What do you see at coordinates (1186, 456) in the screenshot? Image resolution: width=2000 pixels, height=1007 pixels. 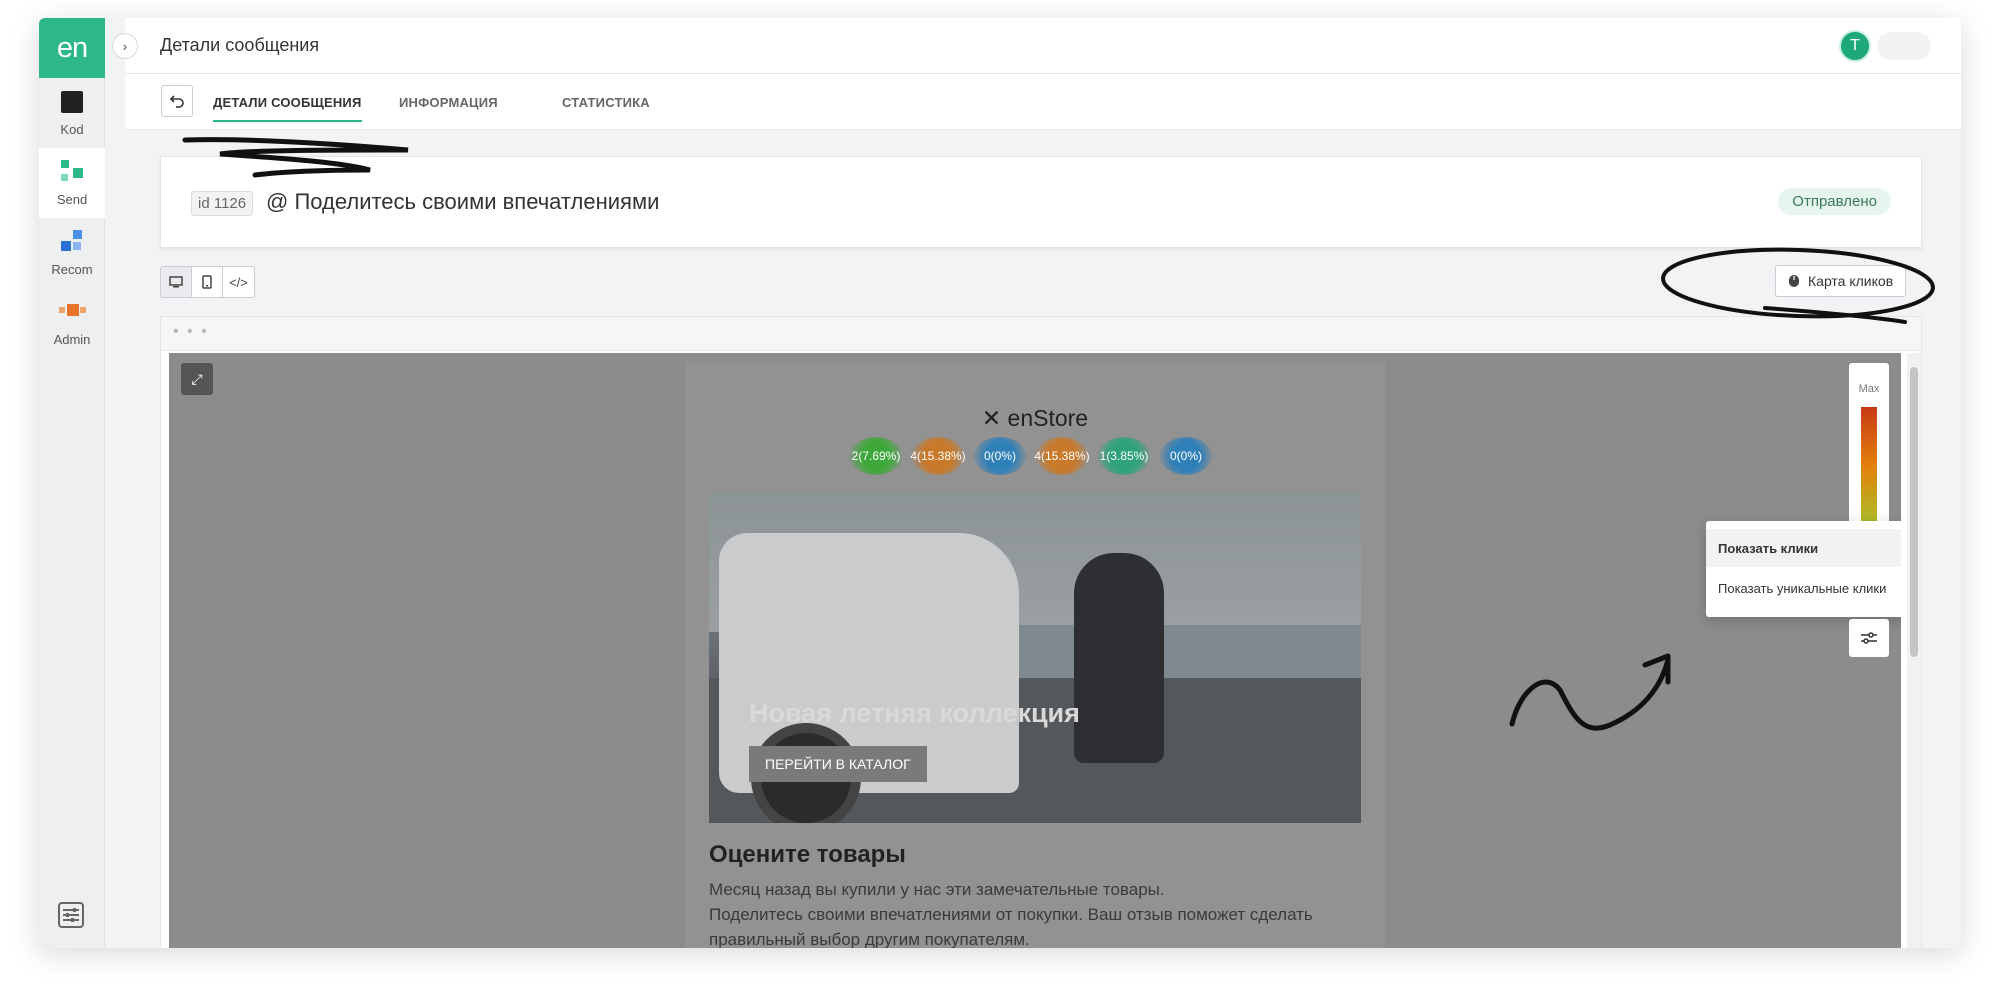 I see `click-stat-6: 0(0%)` at bounding box center [1186, 456].